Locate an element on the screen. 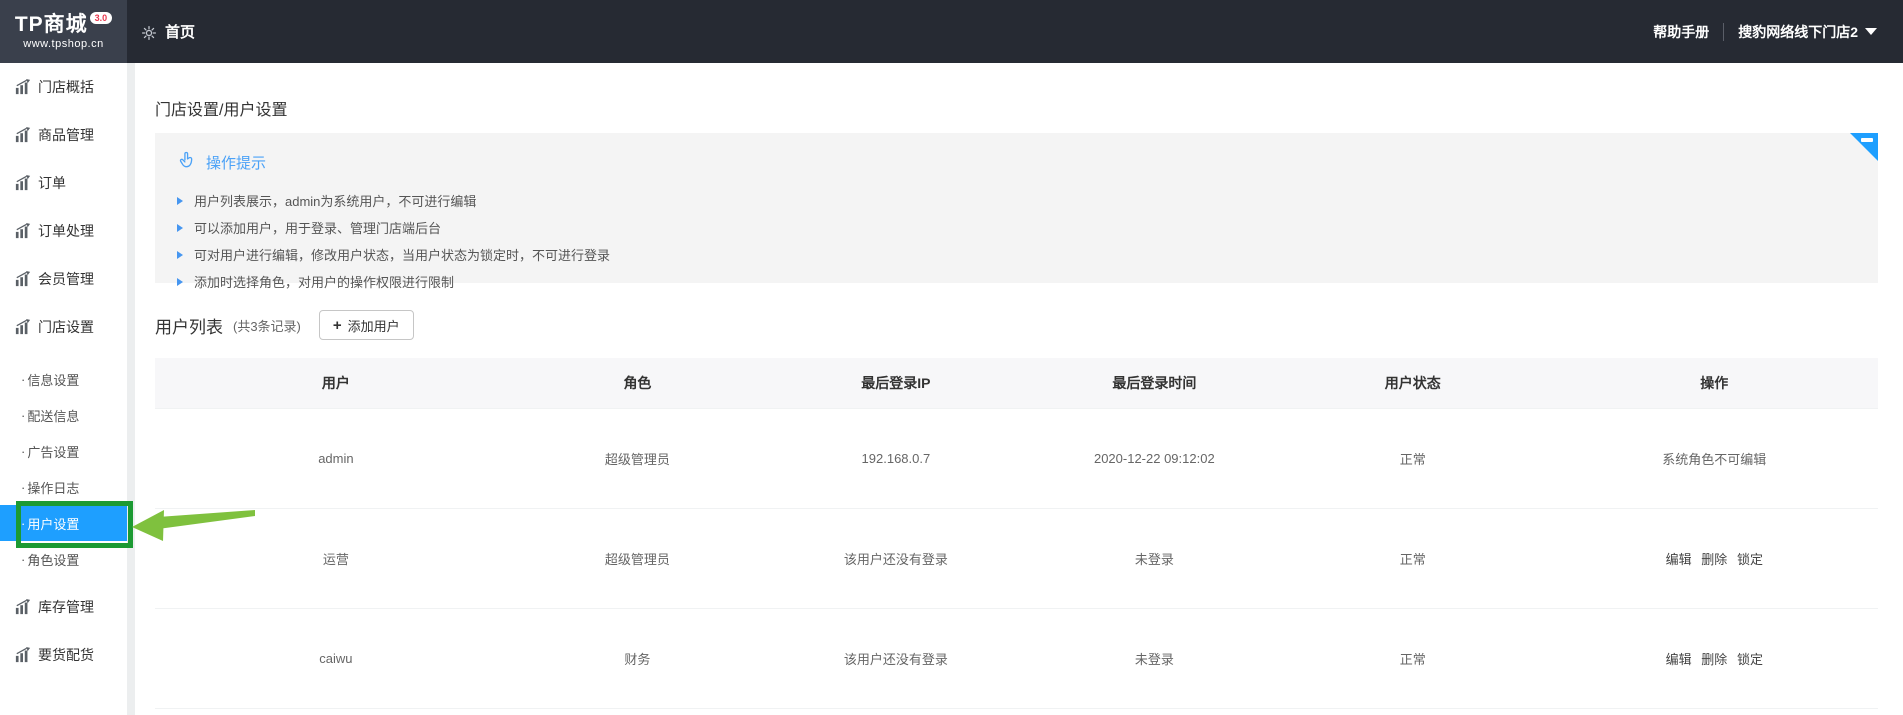 This screenshot has height=715, width=1903. tip-item: 添加时选择角色，对用户的操作权限进行限制 is located at coordinates (1027, 281).